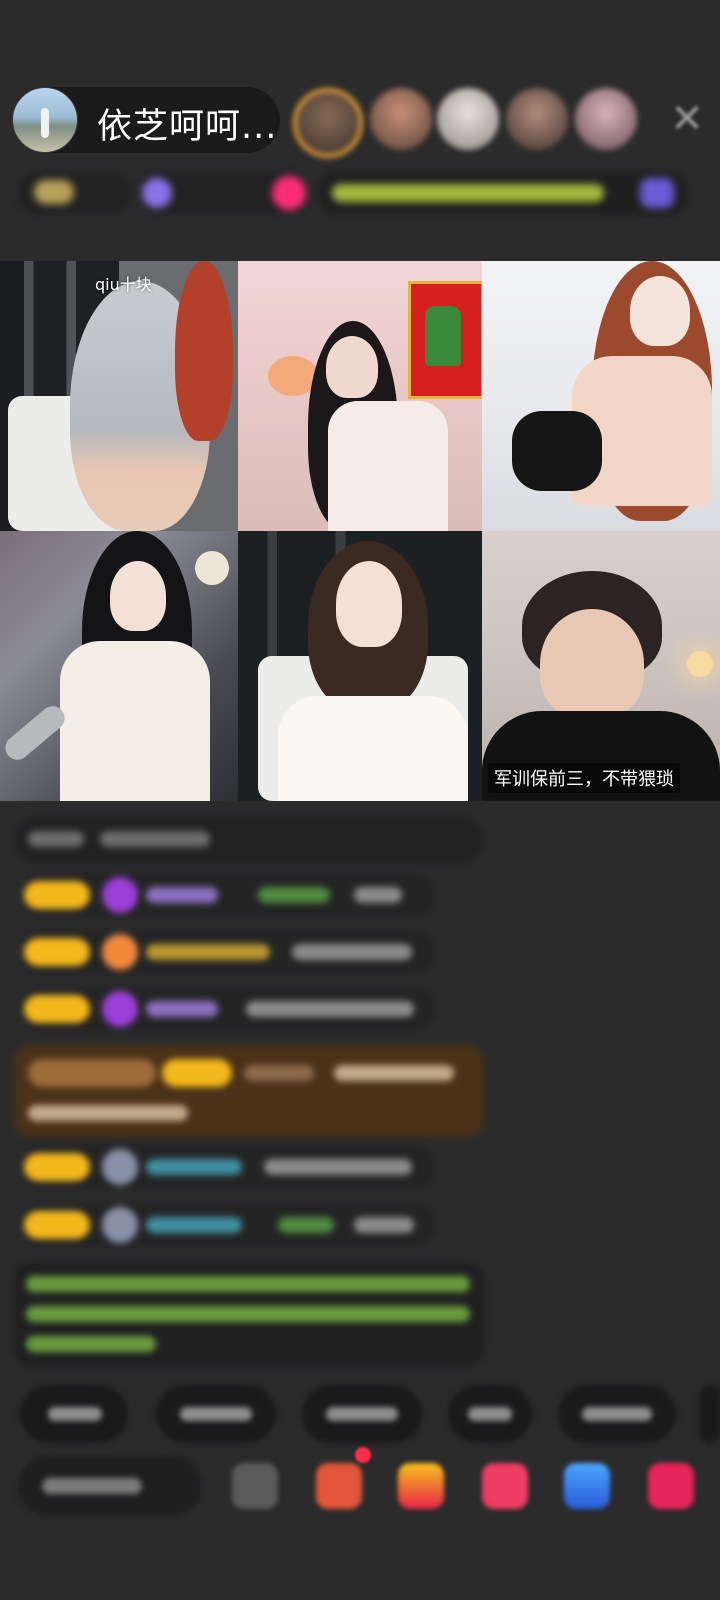  I want to click on treasure-icon, so click(421, 1486).